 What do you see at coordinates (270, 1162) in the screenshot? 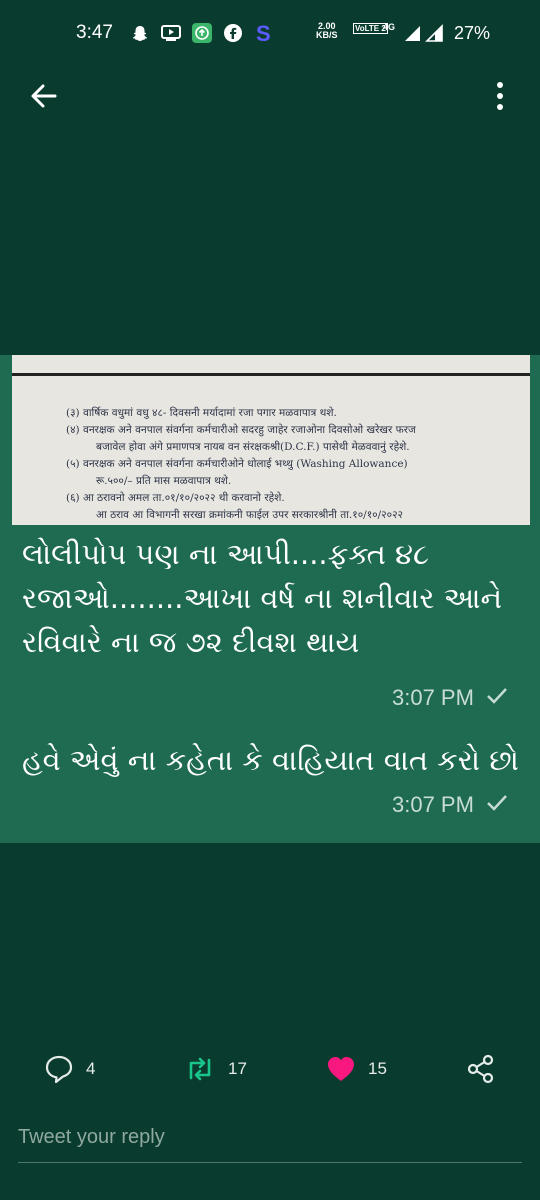
I see `reply-input-underline` at bounding box center [270, 1162].